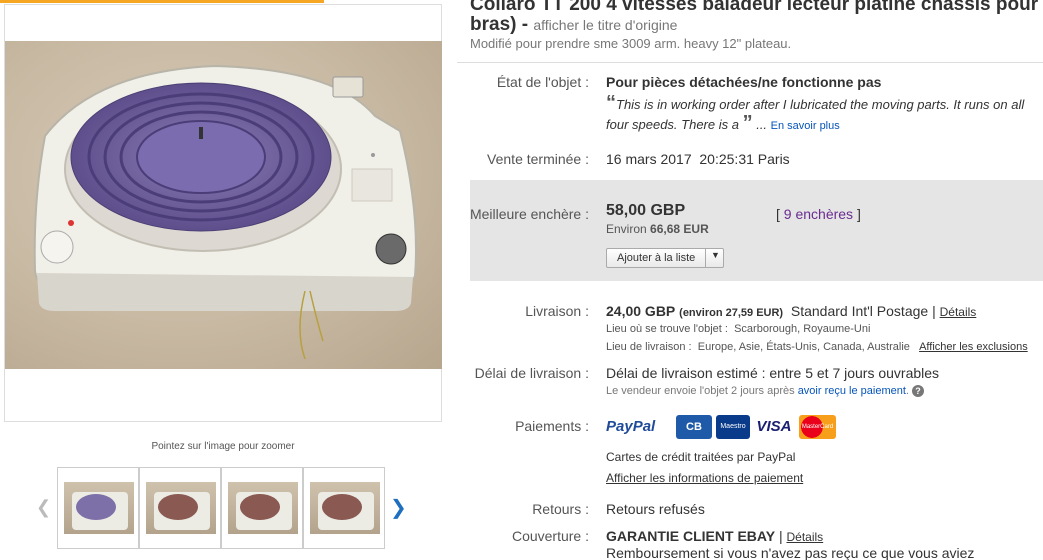 This screenshot has height=560, width=1043. What do you see at coordinates (542, 82) in the screenshot?
I see `condition-label: État de l'objet :` at bounding box center [542, 82].